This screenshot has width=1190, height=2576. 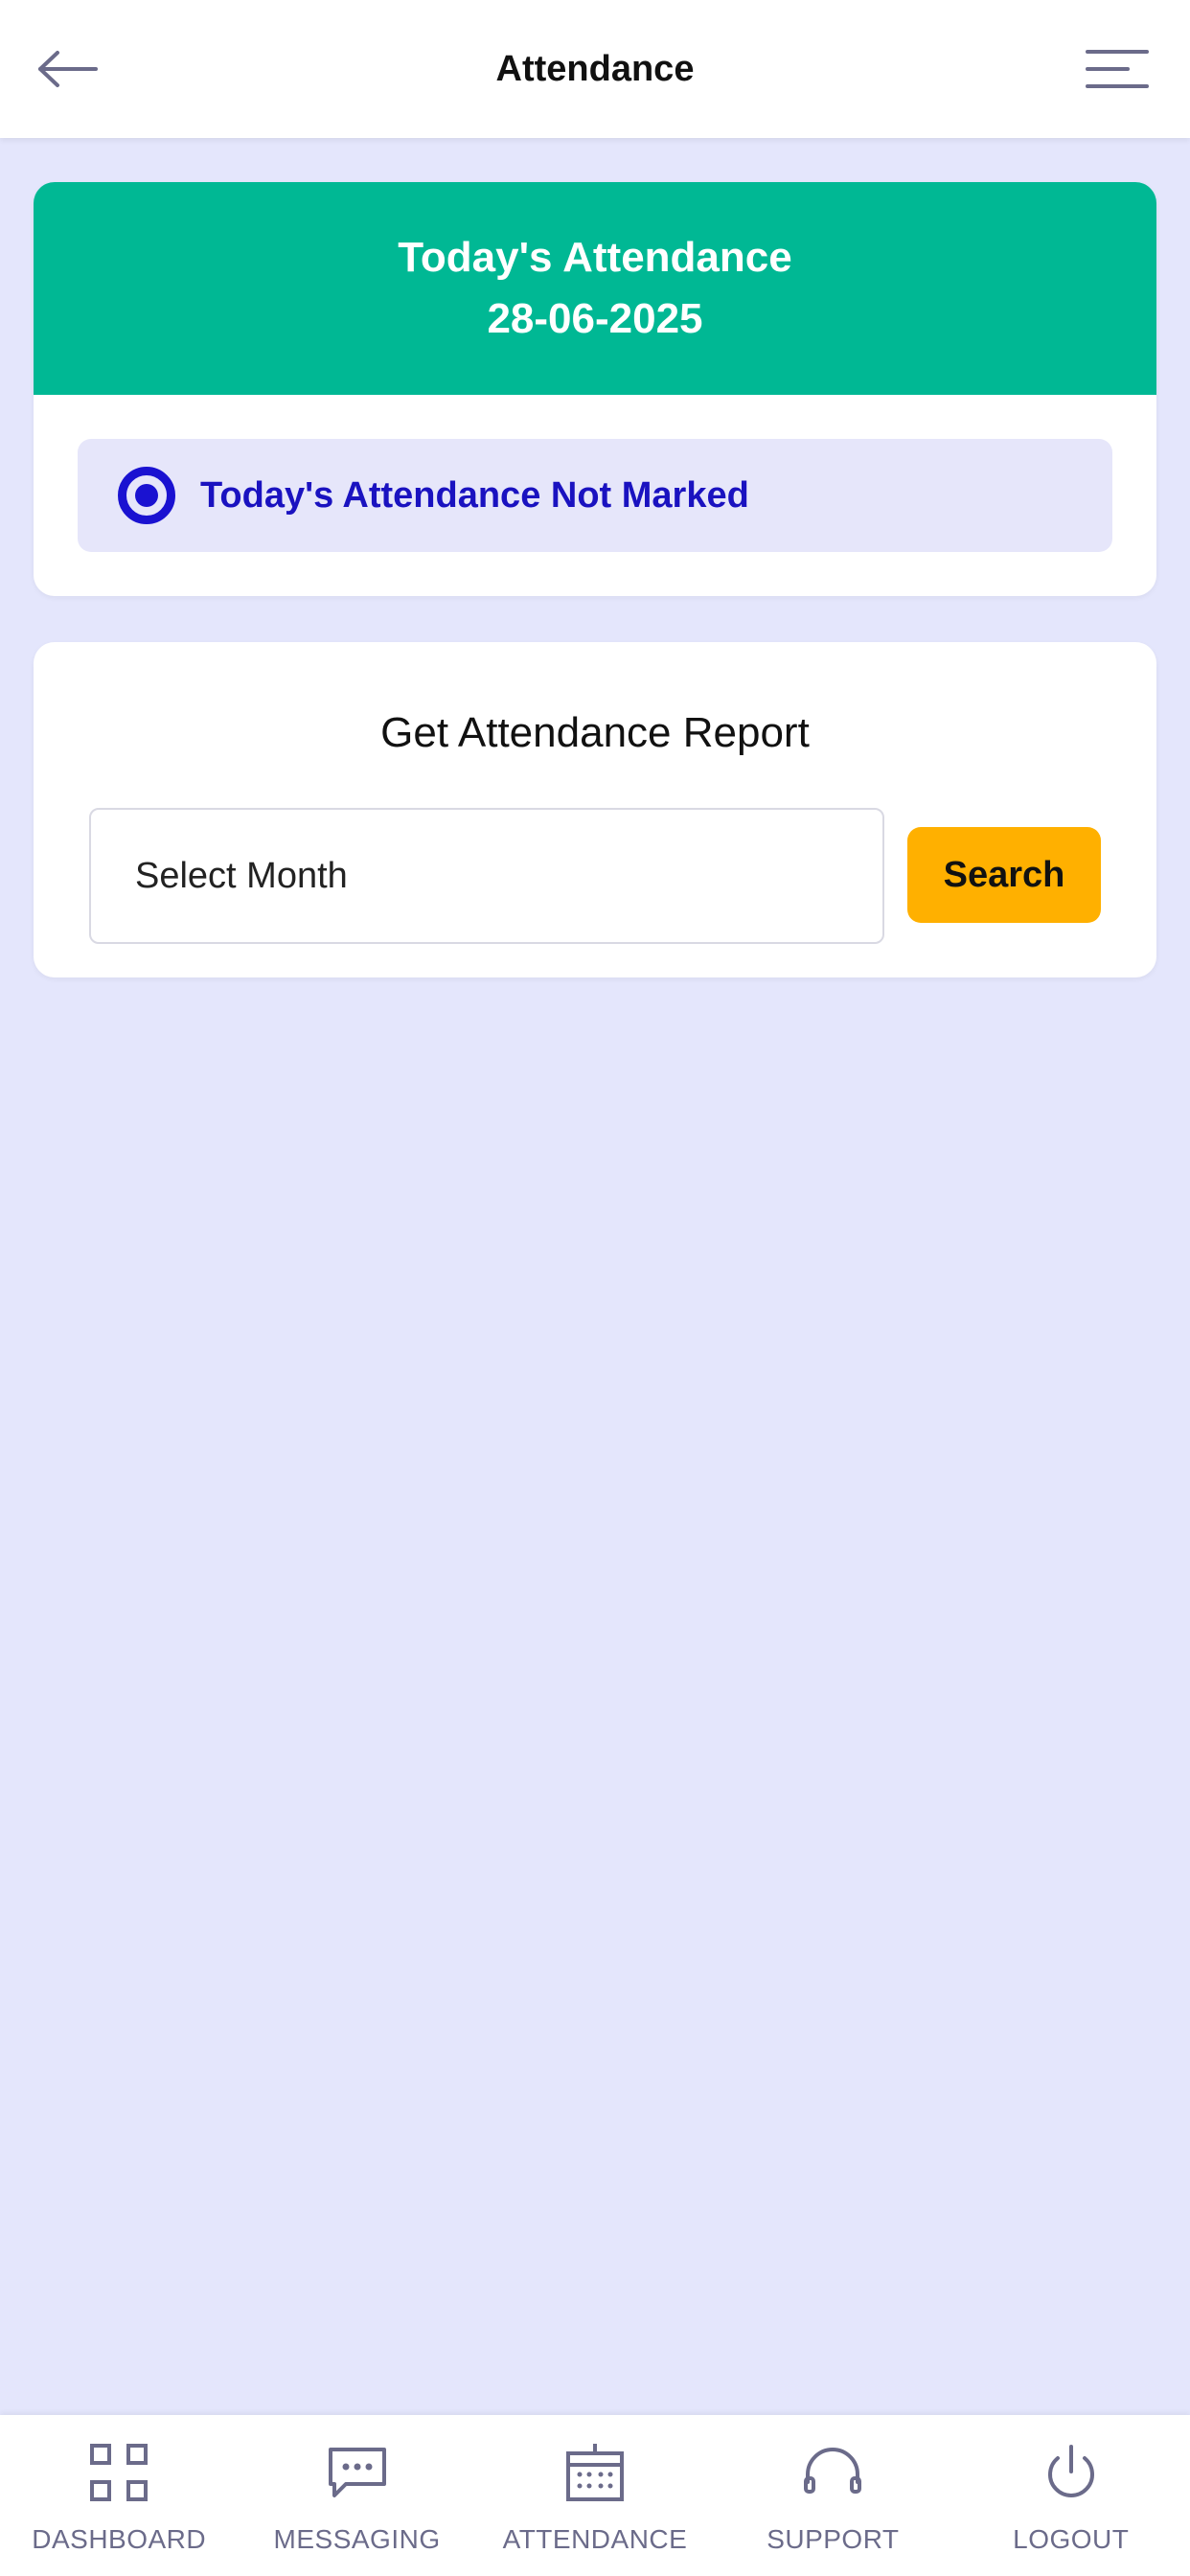 I want to click on nav-logout-label: LOGOUT, so click(x=1071, y=2539).